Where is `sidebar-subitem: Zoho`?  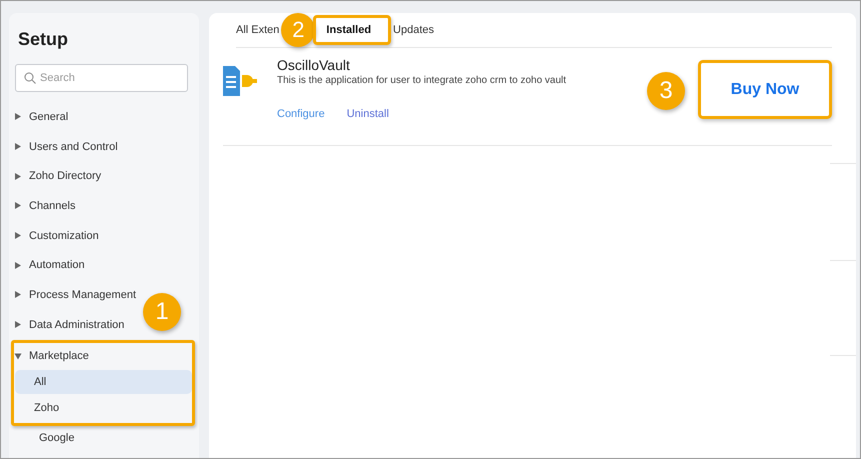 sidebar-subitem: Zoho is located at coordinates (103, 408).